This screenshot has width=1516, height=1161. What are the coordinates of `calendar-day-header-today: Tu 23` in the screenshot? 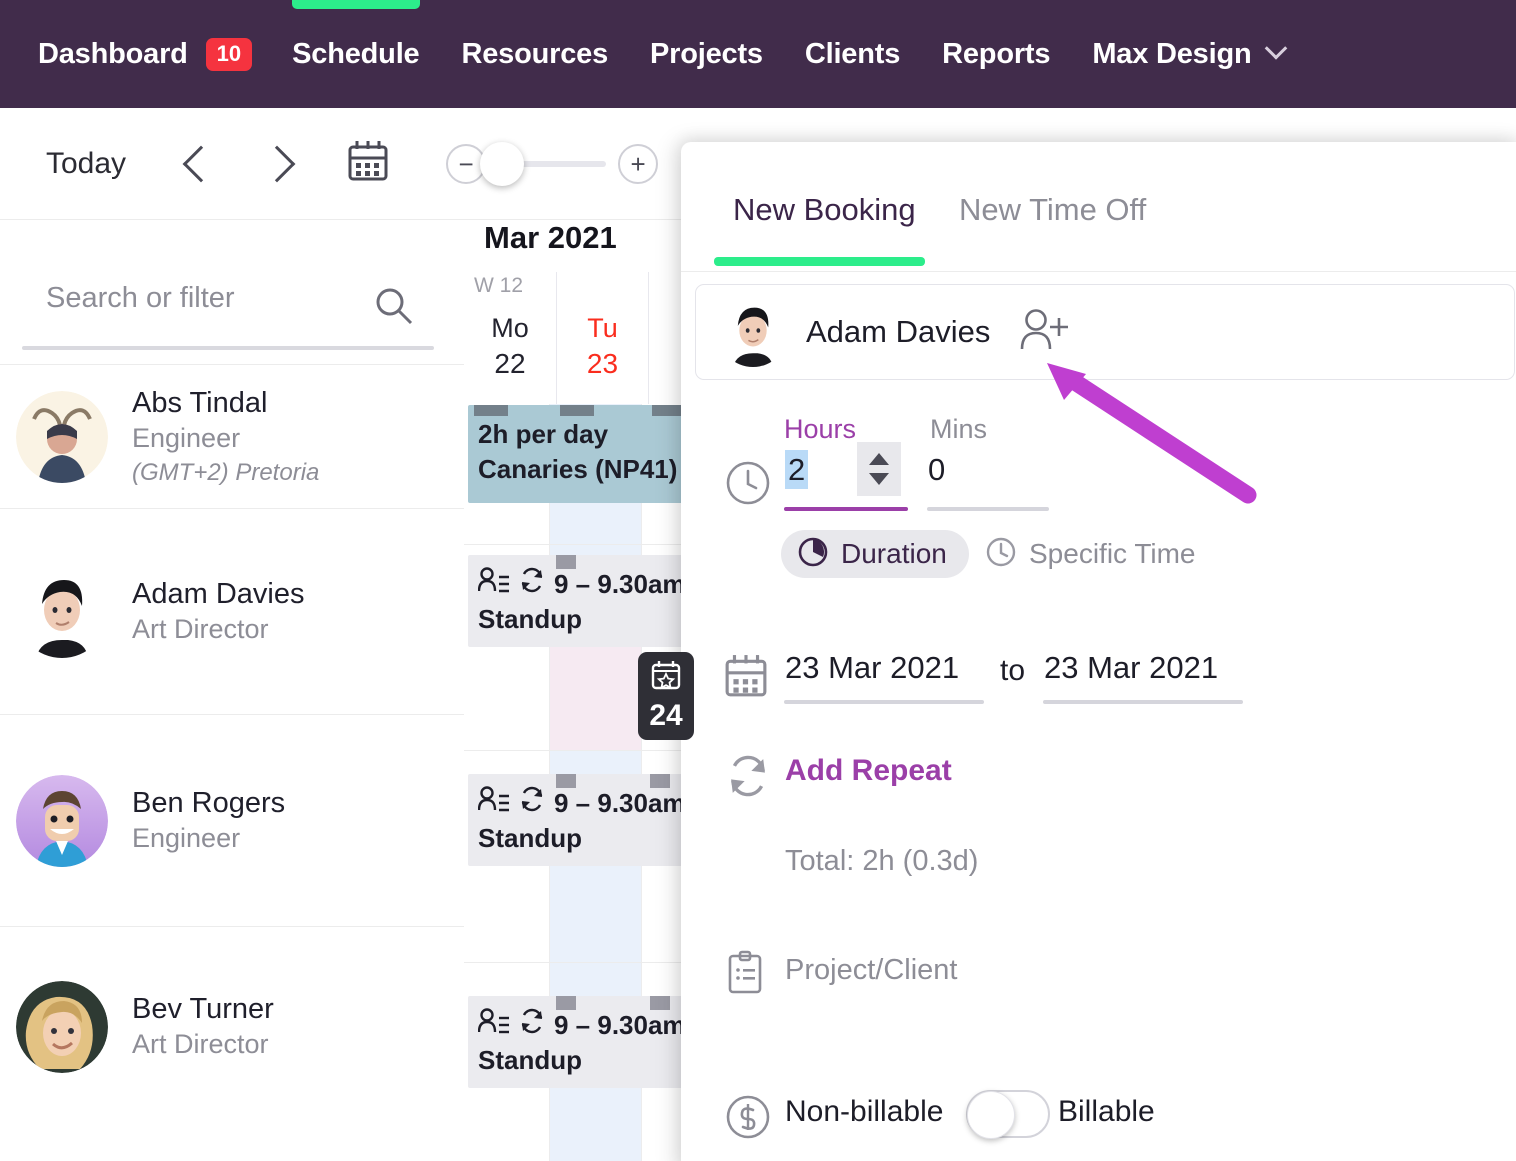 It's located at (602, 338).